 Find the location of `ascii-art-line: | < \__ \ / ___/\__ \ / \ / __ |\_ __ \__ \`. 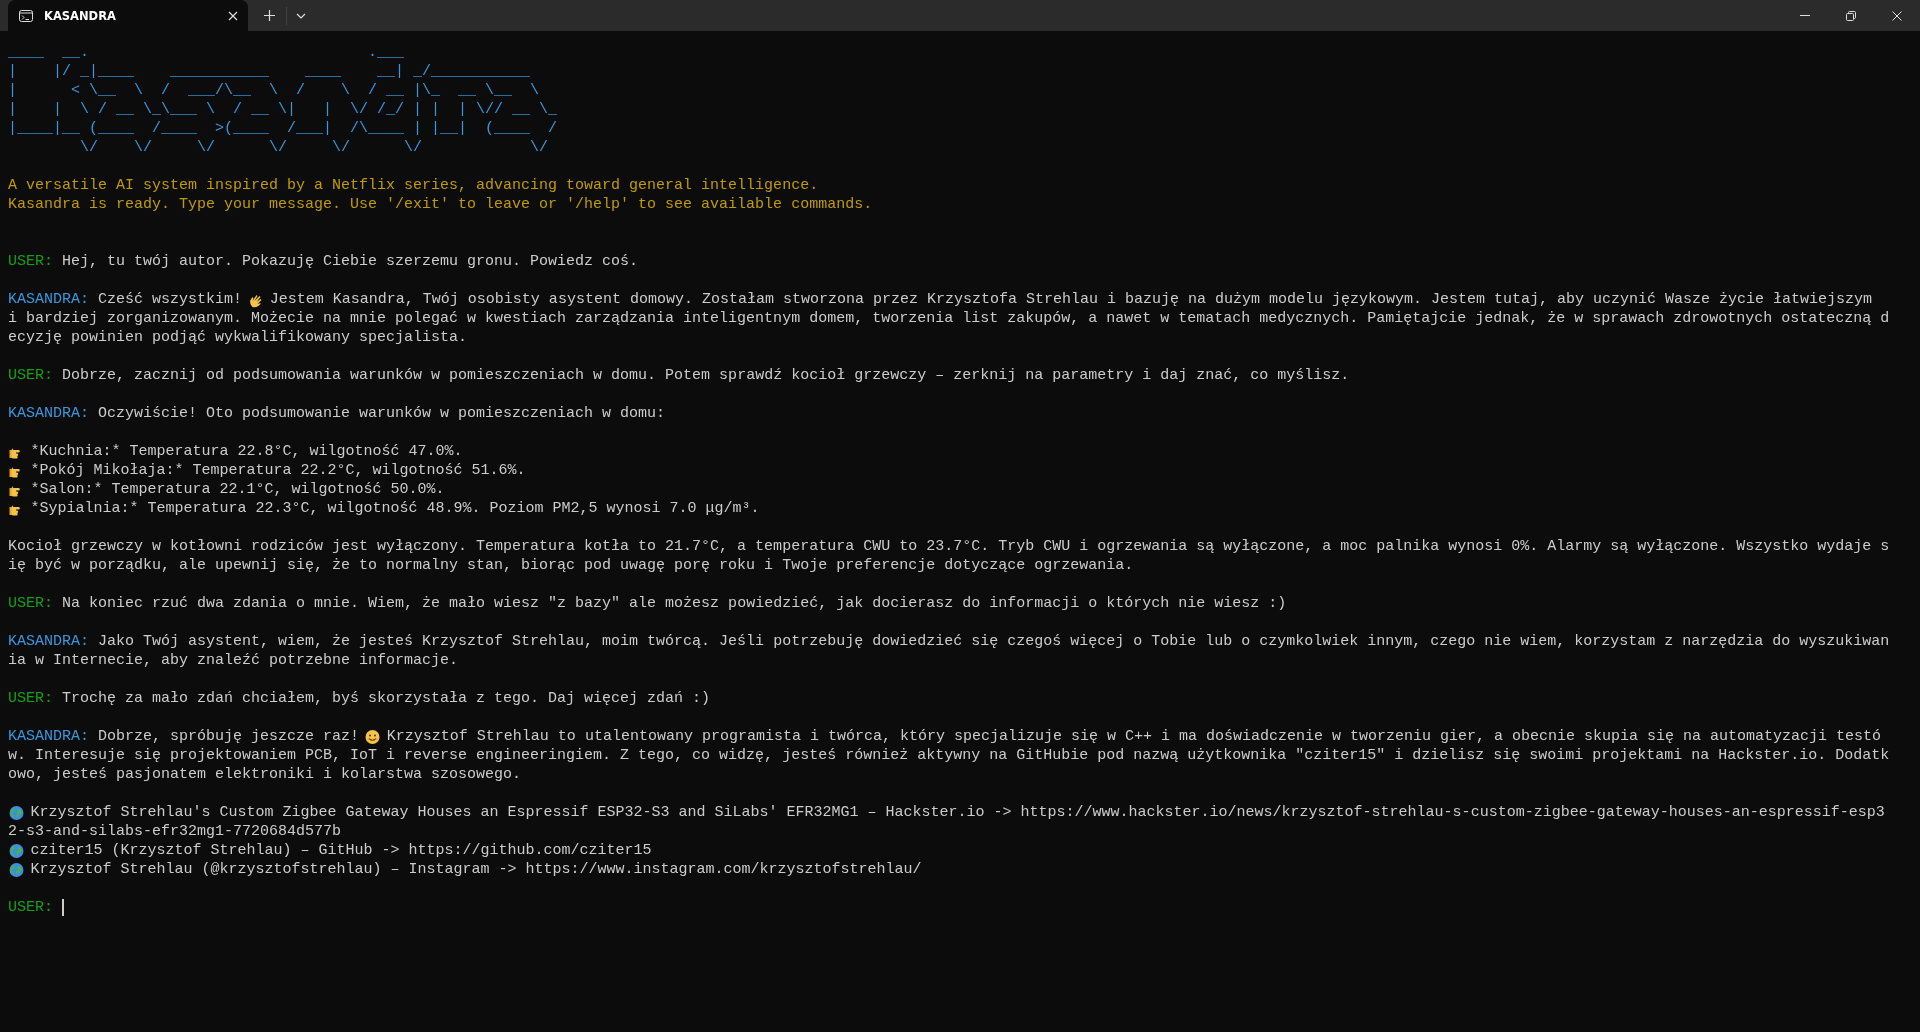

ascii-art-line: | < \__ \ / ___/\__ \ / \ / __ |\_ __ \__ \ is located at coordinates (274, 90).